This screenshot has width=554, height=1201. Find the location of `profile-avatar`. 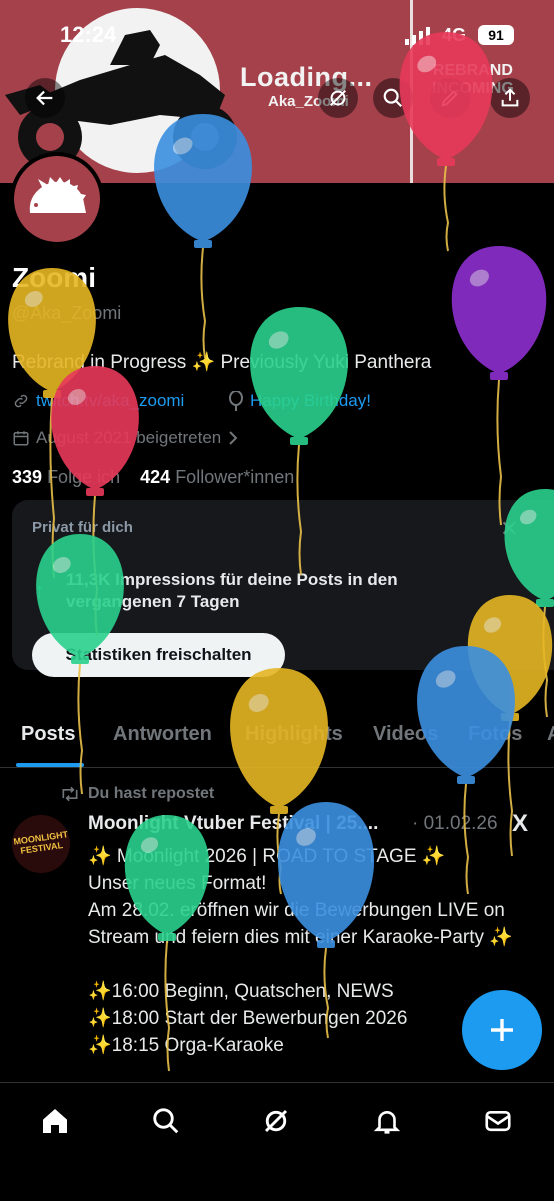

profile-avatar is located at coordinates (57, 199).